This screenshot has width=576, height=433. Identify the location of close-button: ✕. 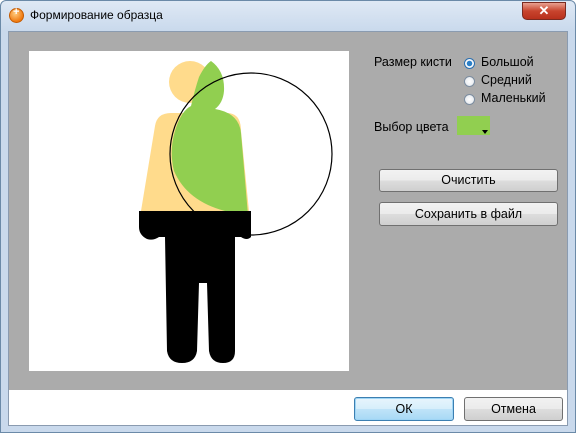
(544, 11).